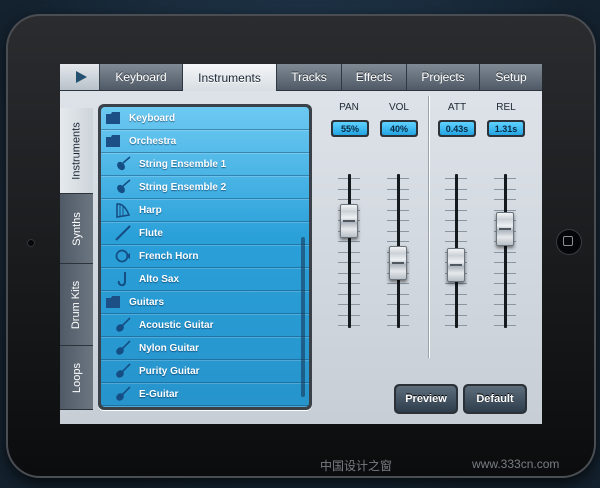 The height and width of the screenshot is (488, 600). What do you see at coordinates (205, 141) in the screenshot?
I see `list-item: Orchestra` at bounding box center [205, 141].